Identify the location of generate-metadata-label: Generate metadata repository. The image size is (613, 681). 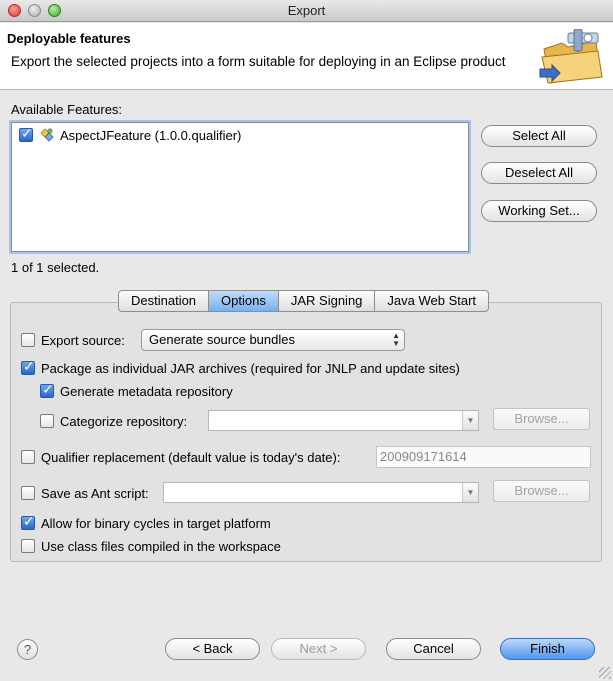
(146, 391).